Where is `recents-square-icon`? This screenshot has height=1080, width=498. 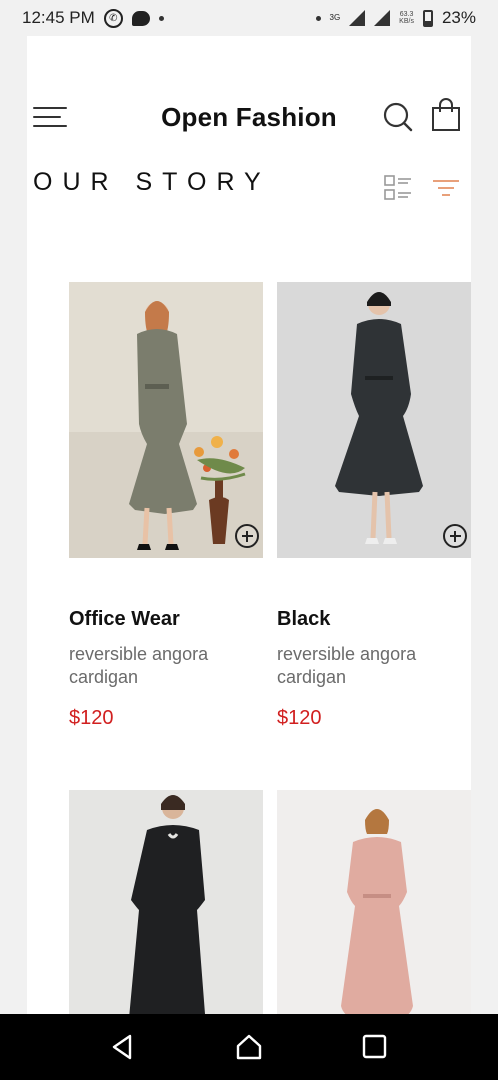
recents-square-icon is located at coordinates (374, 1046).